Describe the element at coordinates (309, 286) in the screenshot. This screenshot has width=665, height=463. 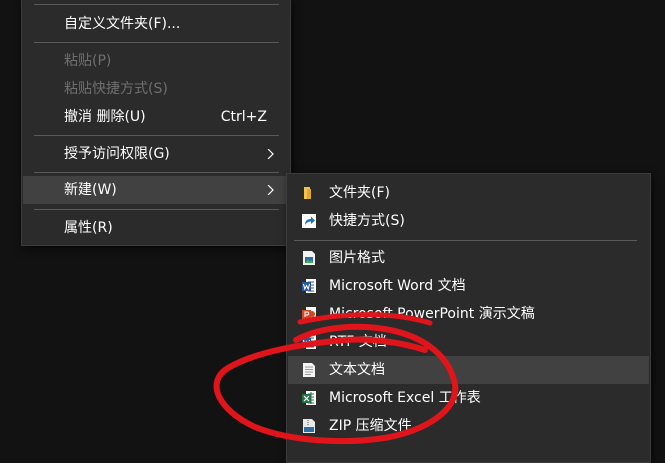
I see `word-icon` at that location.